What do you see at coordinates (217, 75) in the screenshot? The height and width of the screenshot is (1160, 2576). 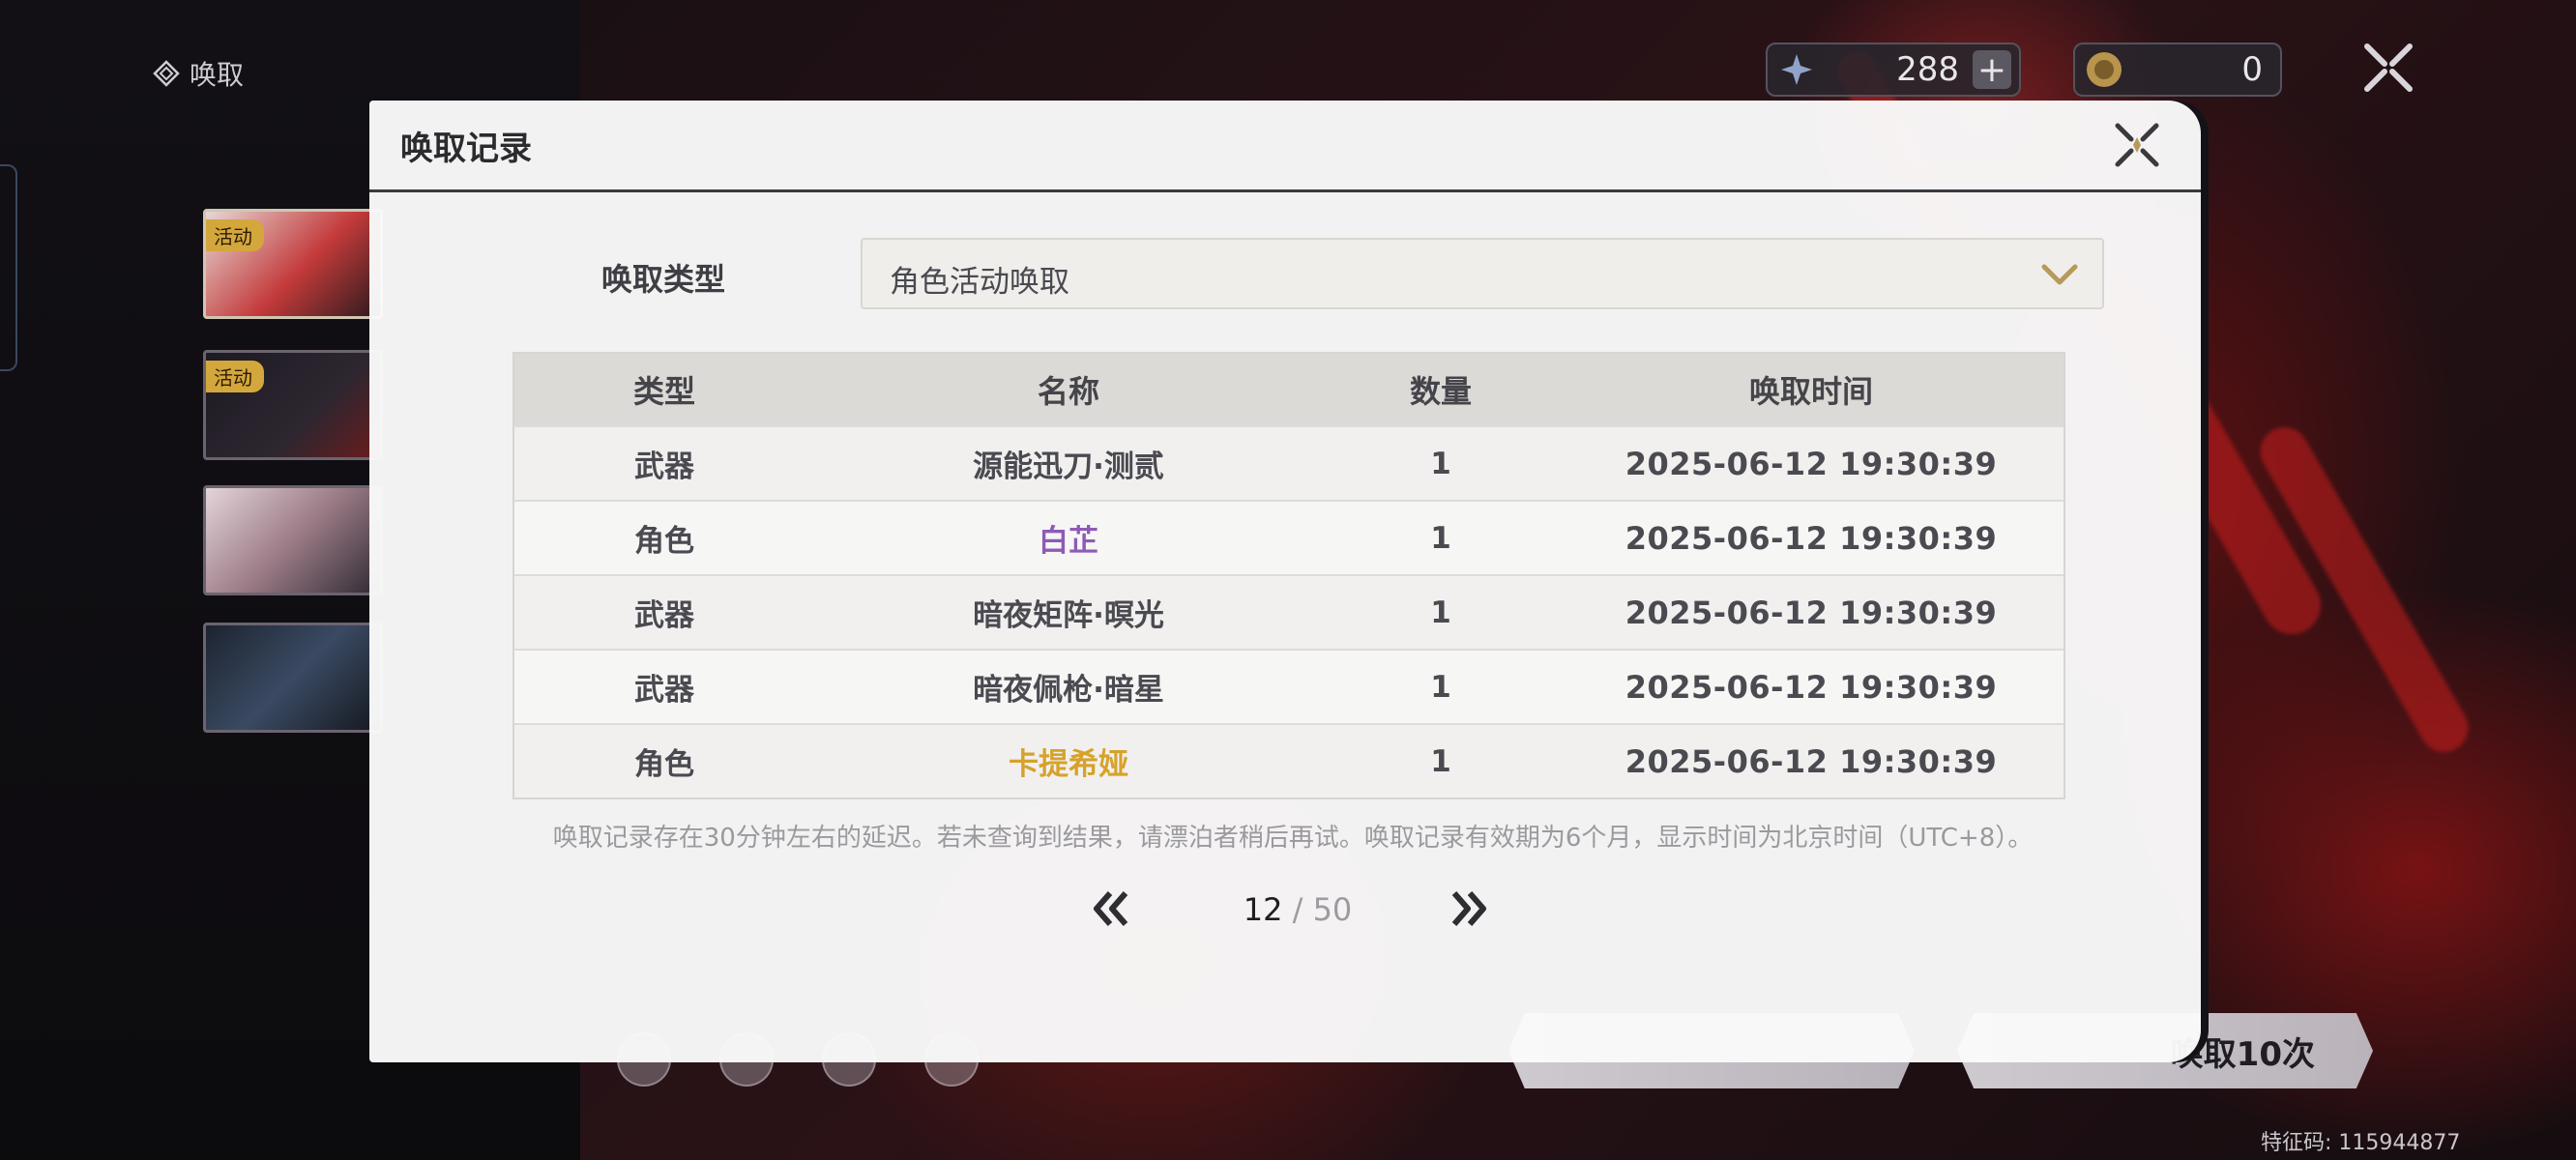 I see `page-title-label: 唤取` at bounding box center [217, 75].